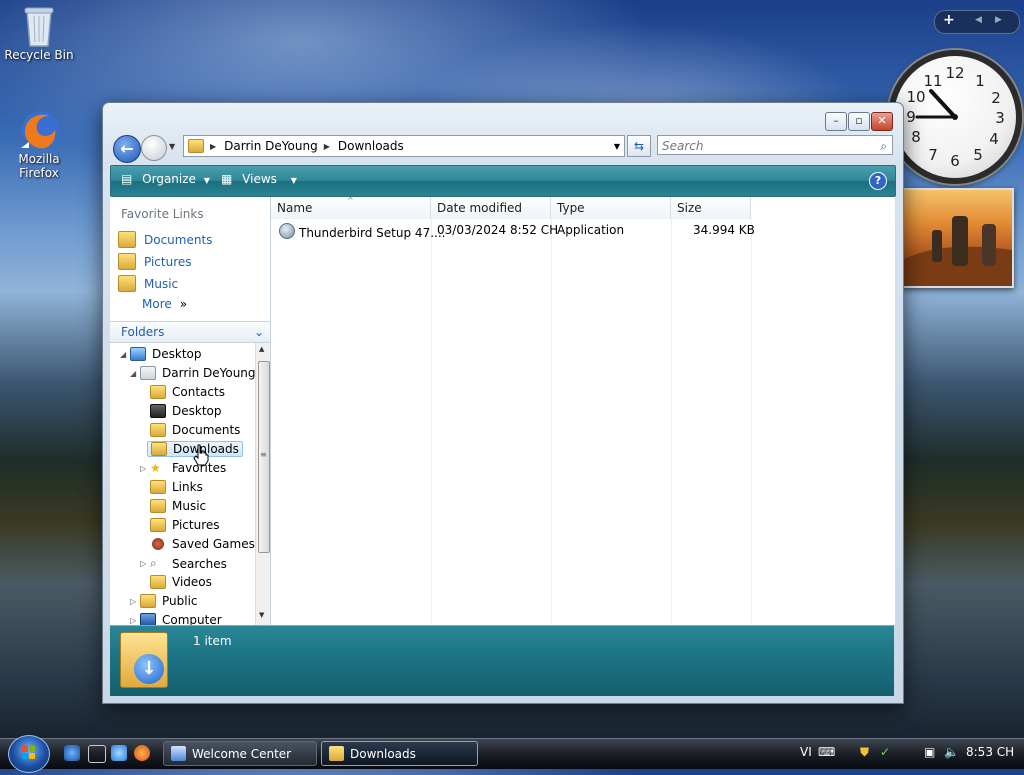  What do you see at coordinates (806, 752) in the screenshot?
I see `language-indicator: VI` at bounding box center [806, 752].